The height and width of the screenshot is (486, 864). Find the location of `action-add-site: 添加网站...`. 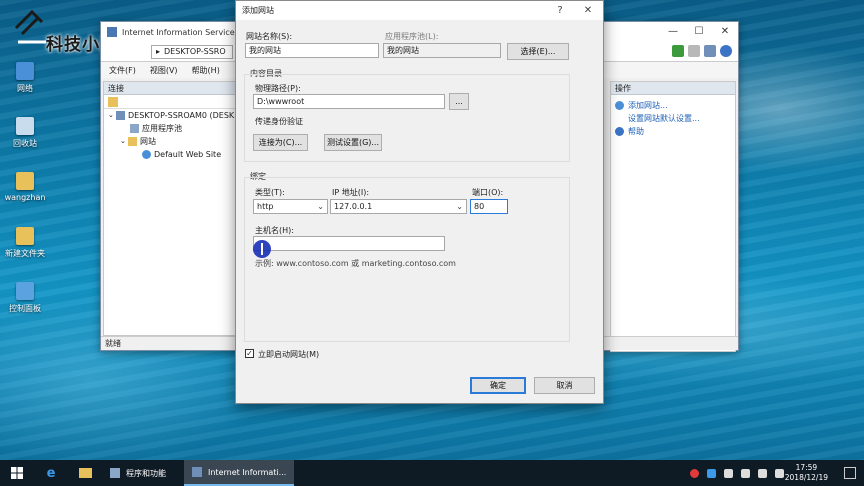

action-add-site: 添加网站... is located at coordinates (675, 105).